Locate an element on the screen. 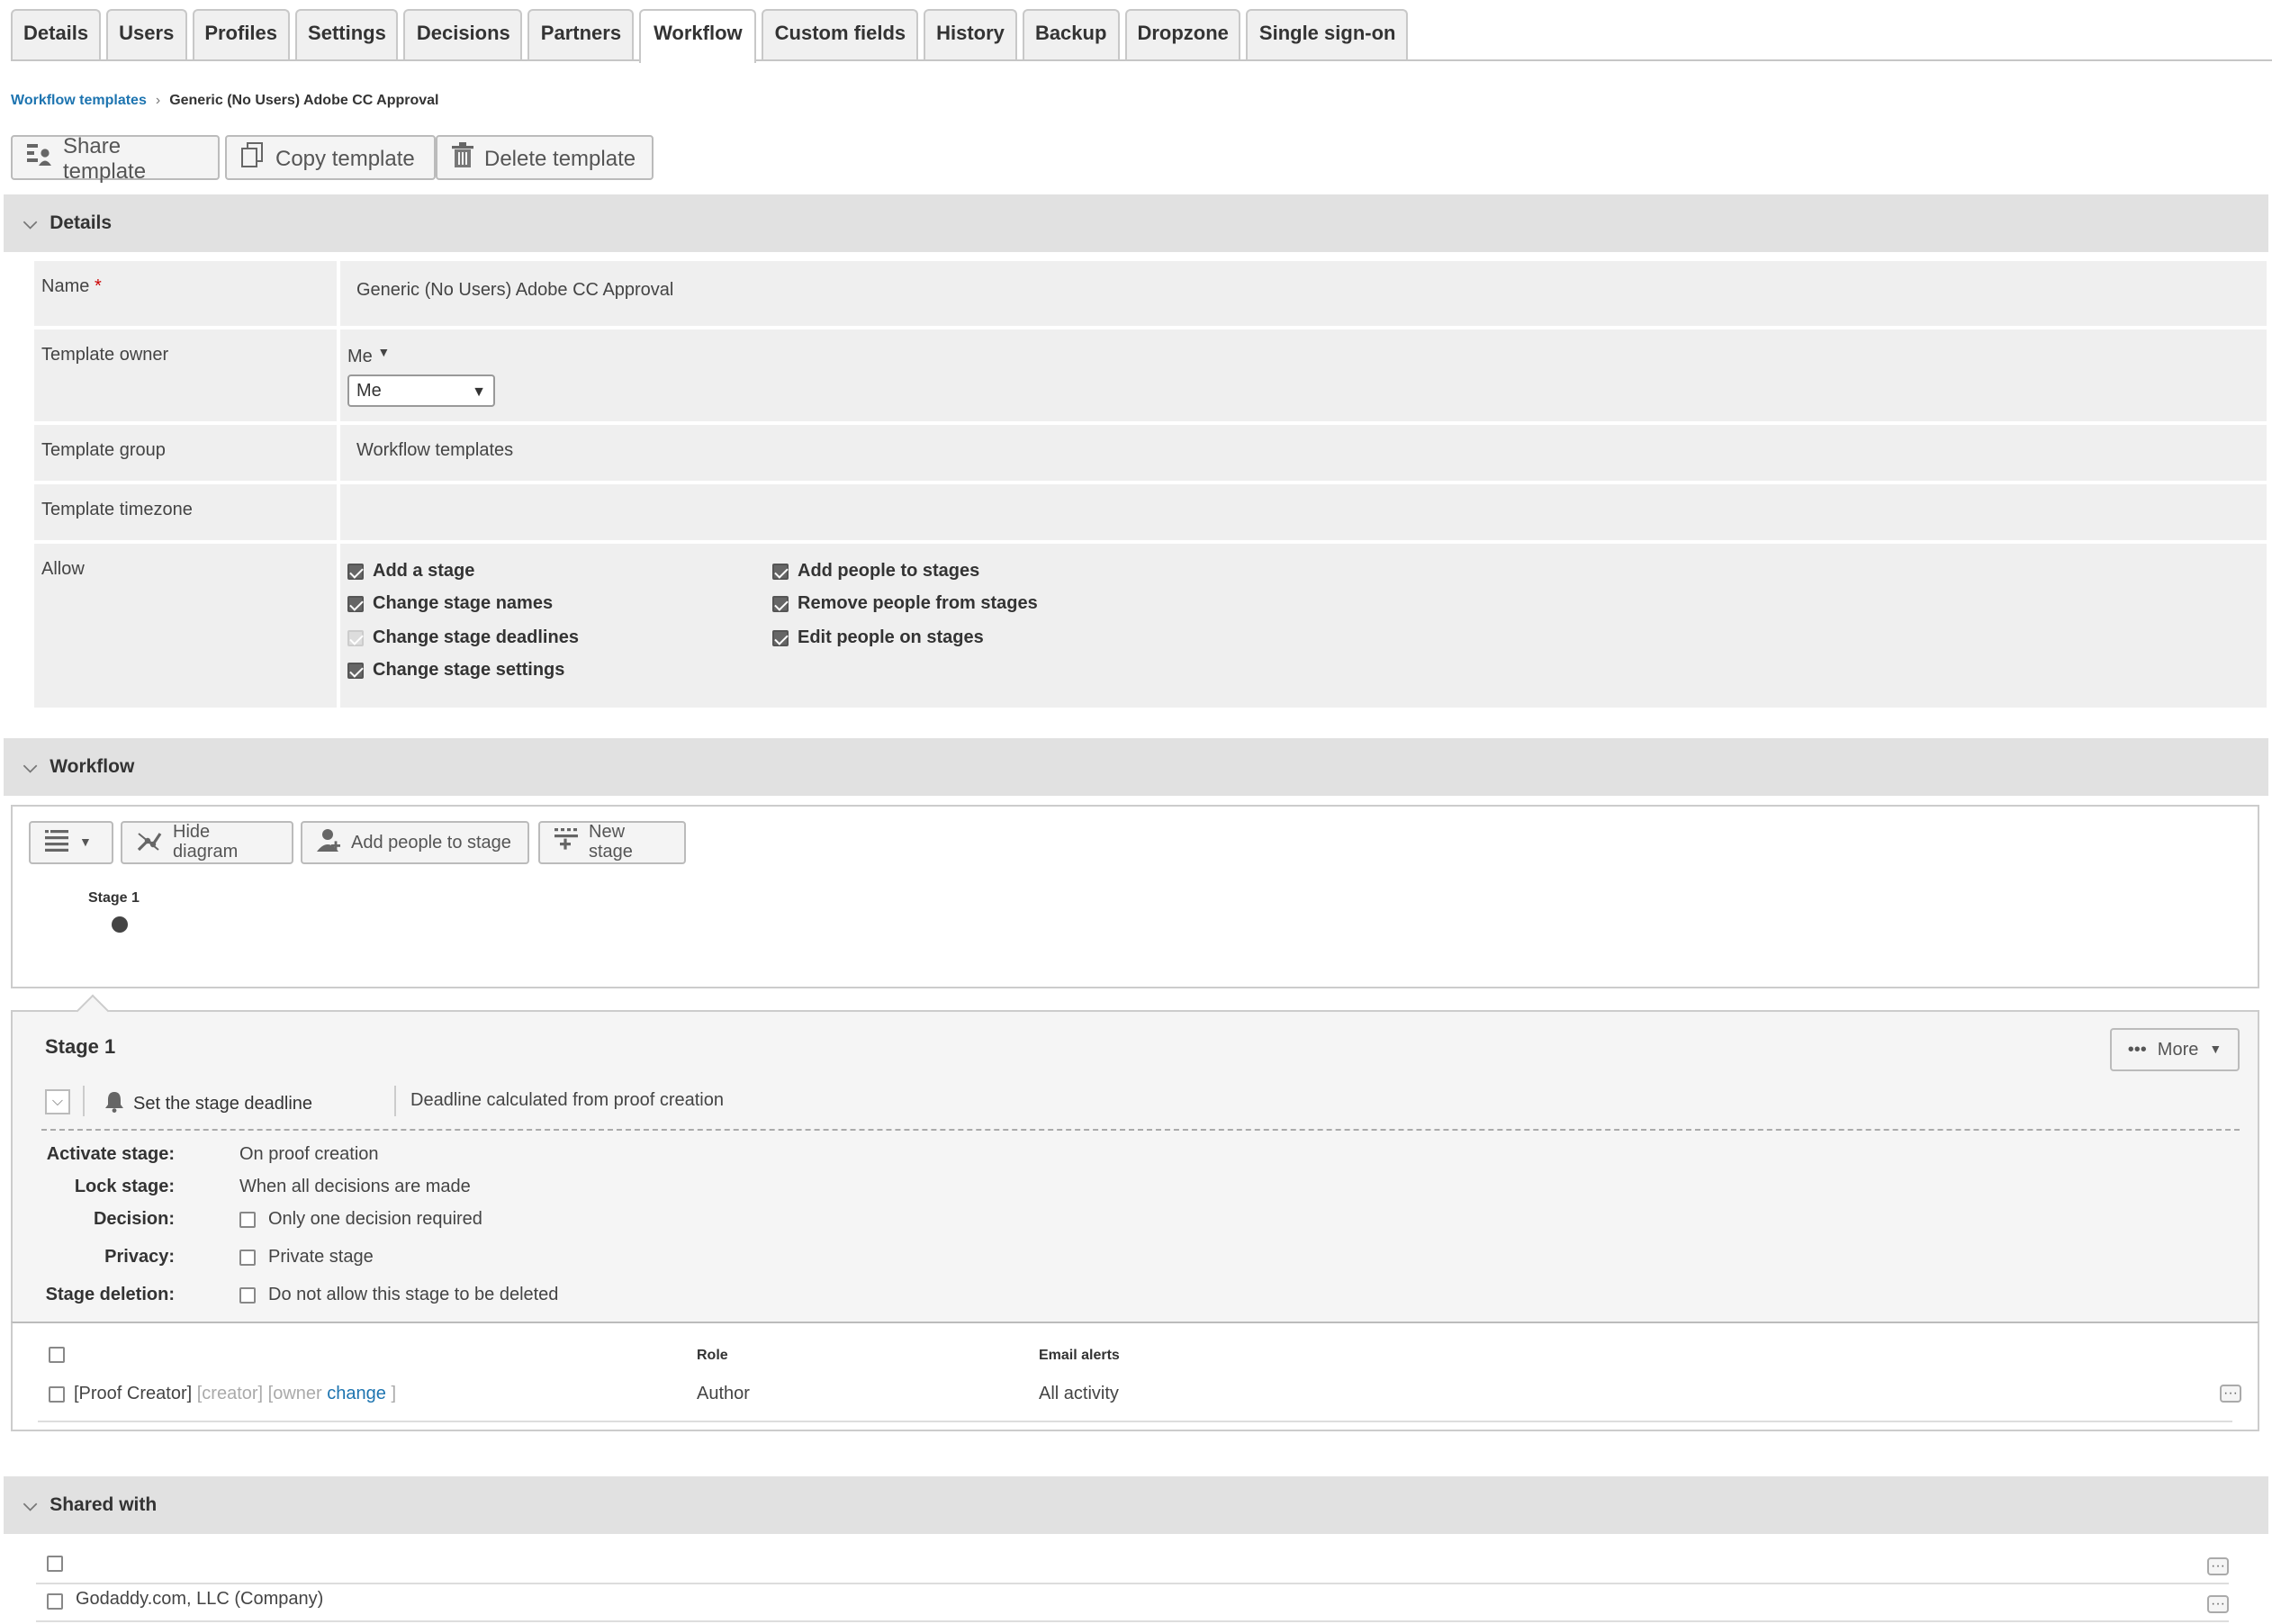 The image size is (2272, 1624). more-button: ••• More ▼ is located at coordinates (2175, 1049).